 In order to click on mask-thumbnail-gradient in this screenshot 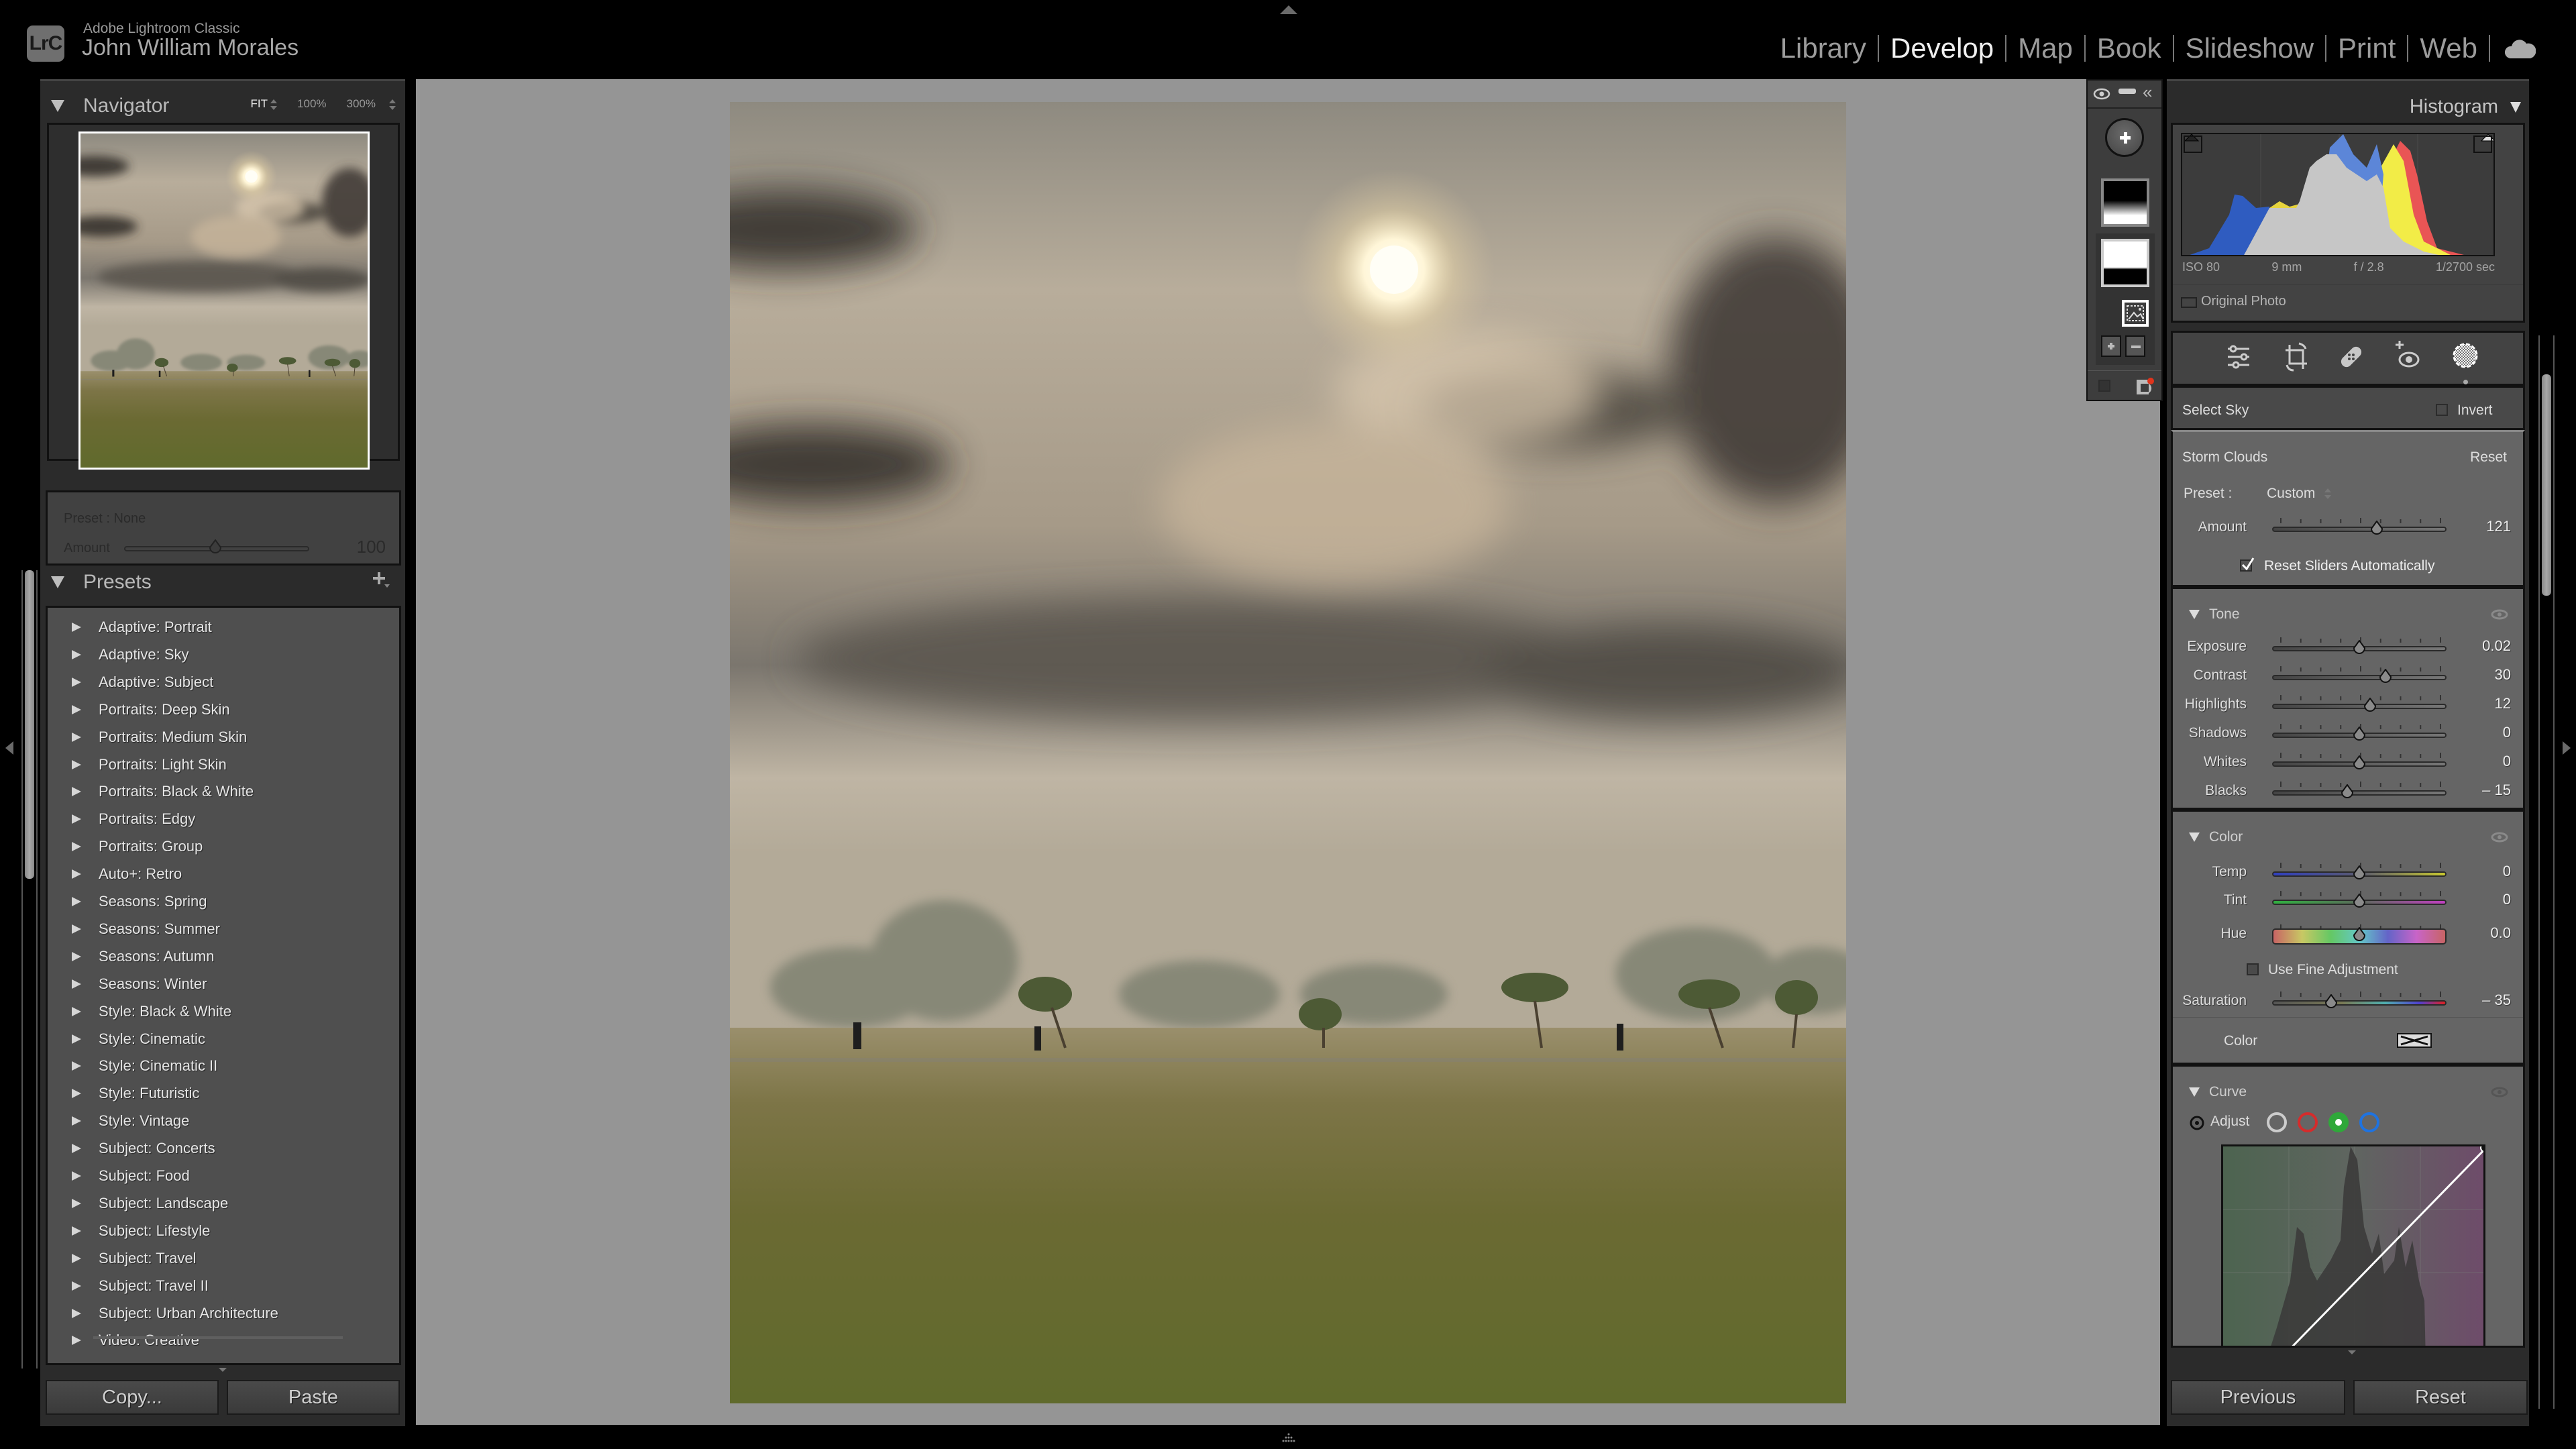, I will do `click(2125, 202)`.